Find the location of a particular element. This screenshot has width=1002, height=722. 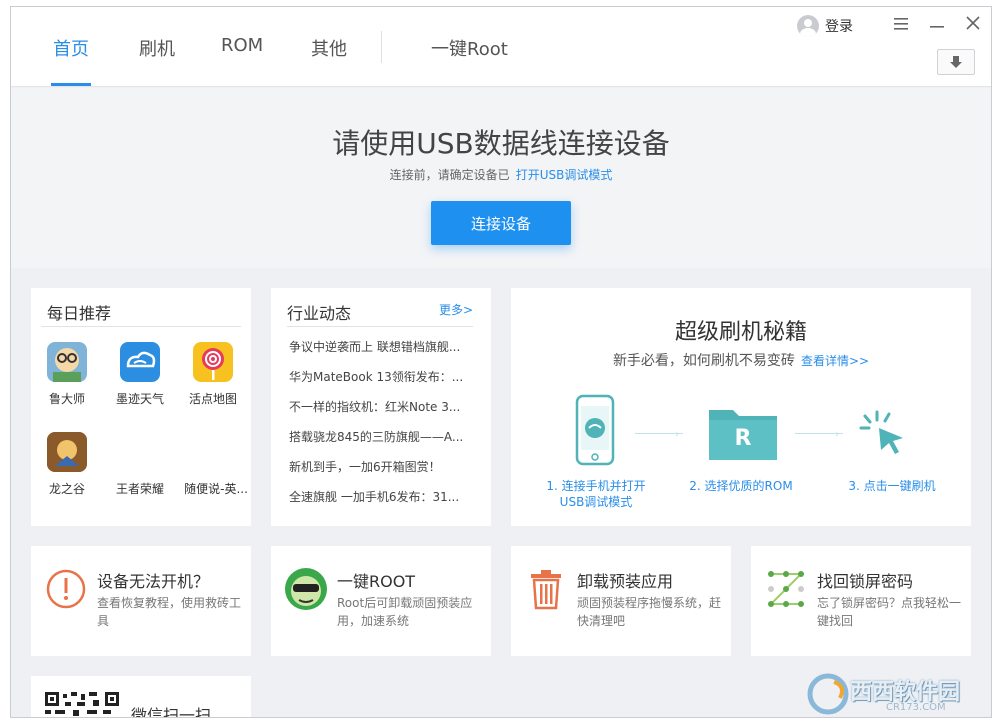

feature-desc: 查看恢复教程，使用救砖工具 is located at coordinates (169, 612).